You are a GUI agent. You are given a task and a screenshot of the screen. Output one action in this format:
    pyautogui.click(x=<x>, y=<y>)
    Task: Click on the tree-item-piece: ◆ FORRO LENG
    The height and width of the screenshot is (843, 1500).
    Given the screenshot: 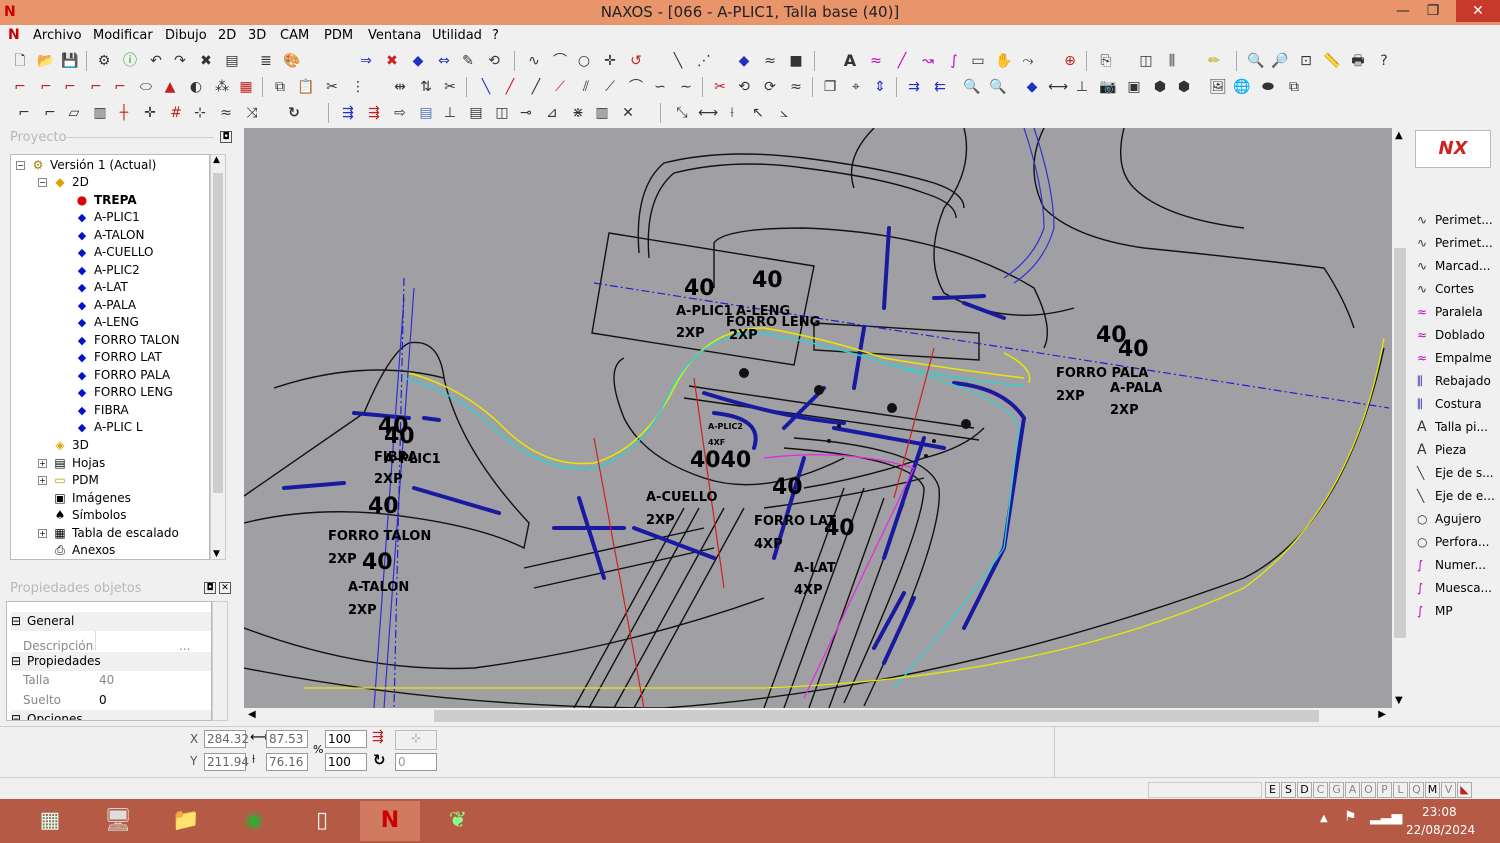 What is the action you would take?
    pyautogui.click(x=124, y=392)
    